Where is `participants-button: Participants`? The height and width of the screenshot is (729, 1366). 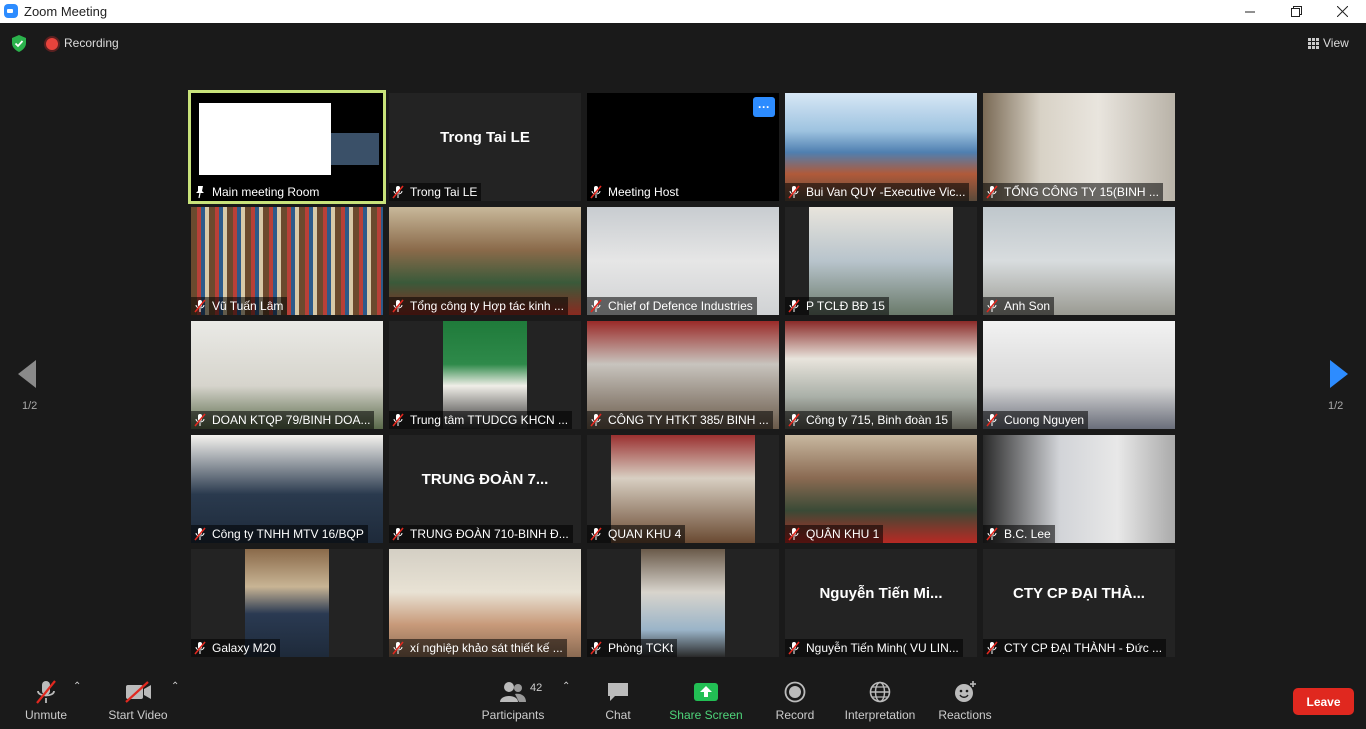
participants-button: Participants is located at coordinates (513, 698).